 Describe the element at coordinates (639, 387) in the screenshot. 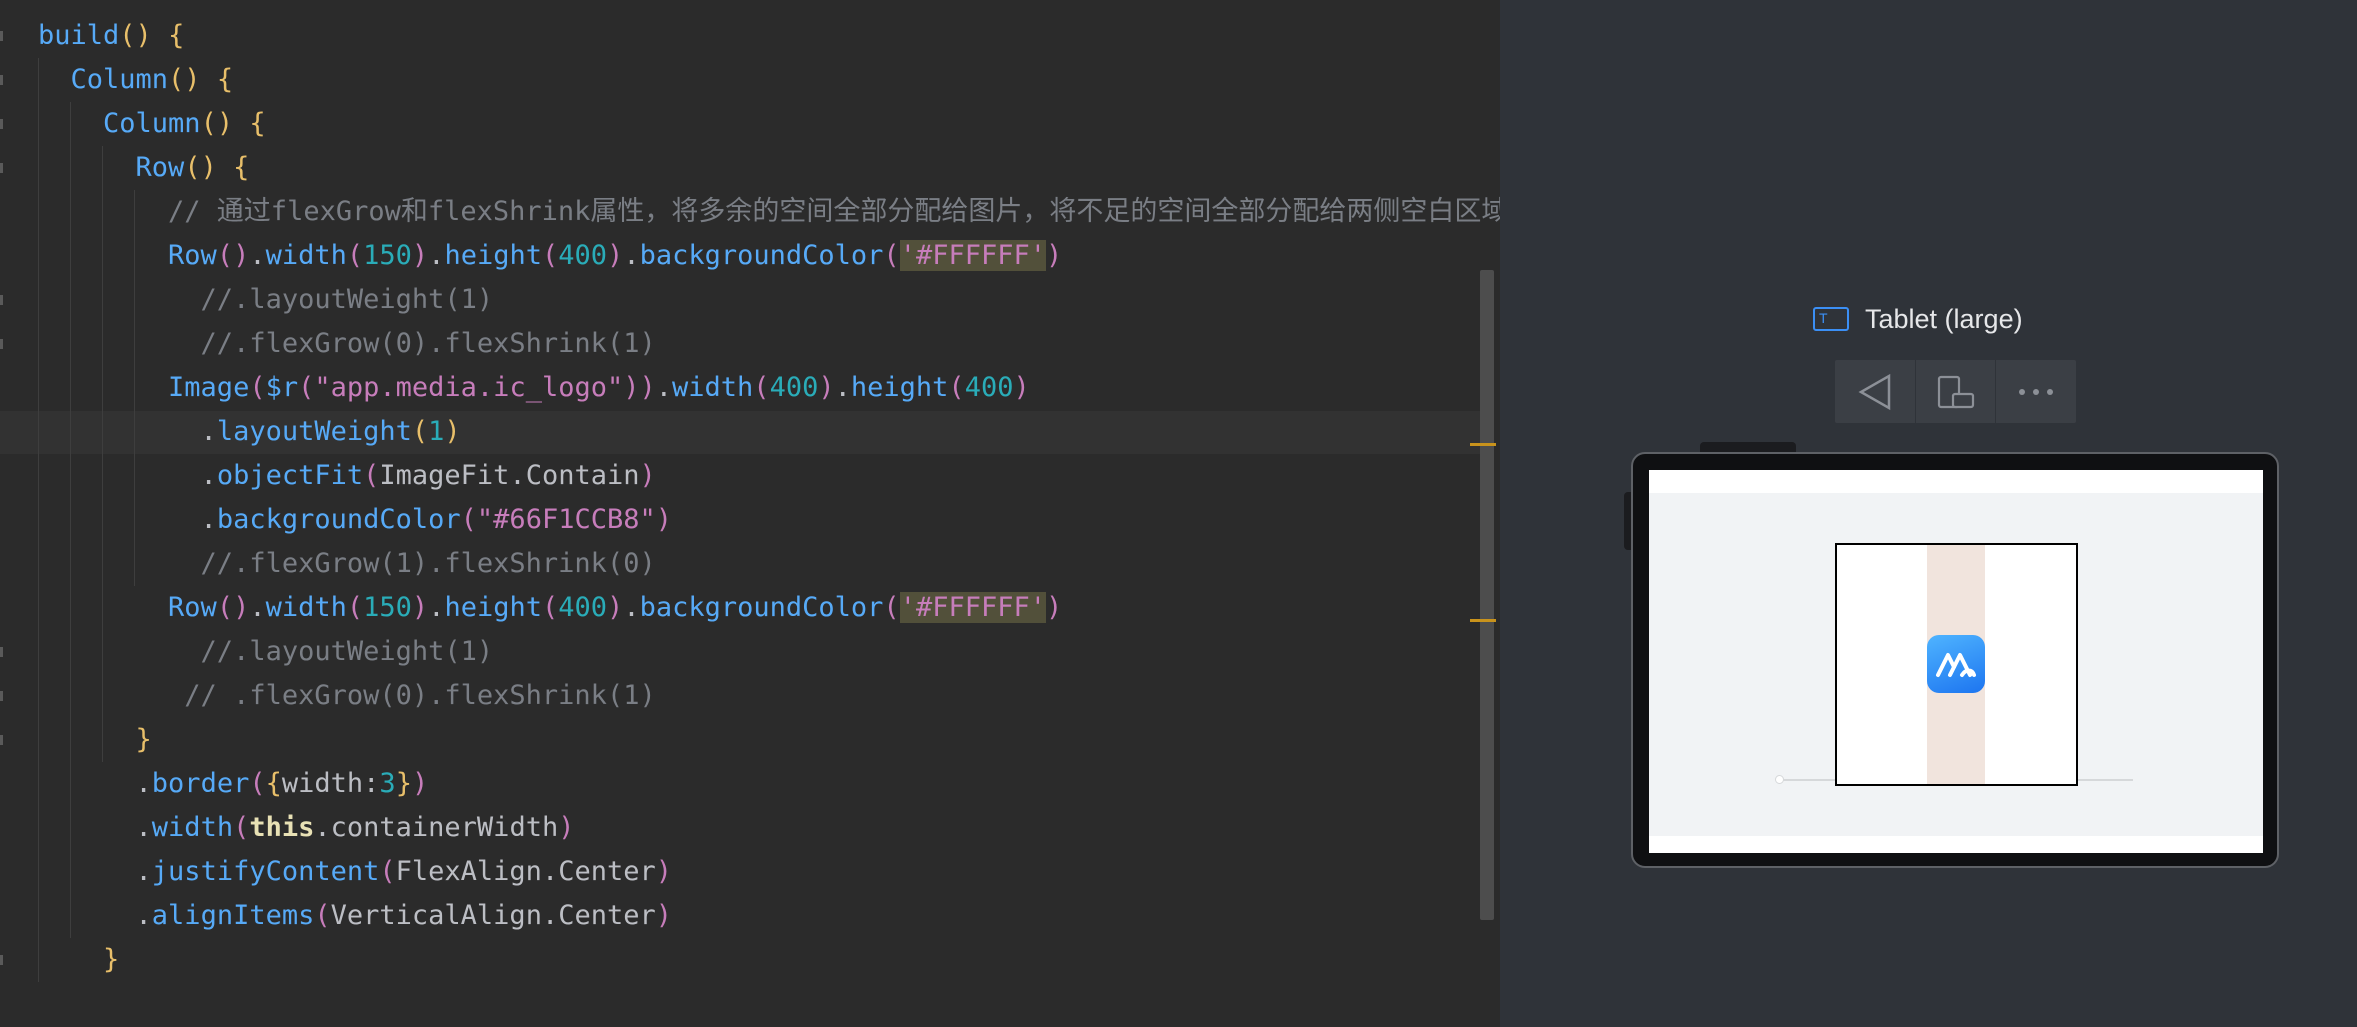

I see `code-token: ))` at that location.